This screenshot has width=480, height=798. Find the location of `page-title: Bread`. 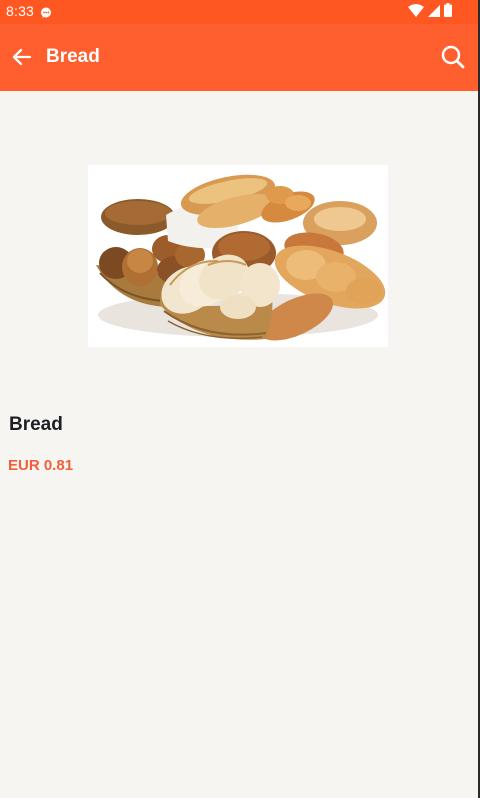

page-title: Bread is located at coordinates (73, 56).